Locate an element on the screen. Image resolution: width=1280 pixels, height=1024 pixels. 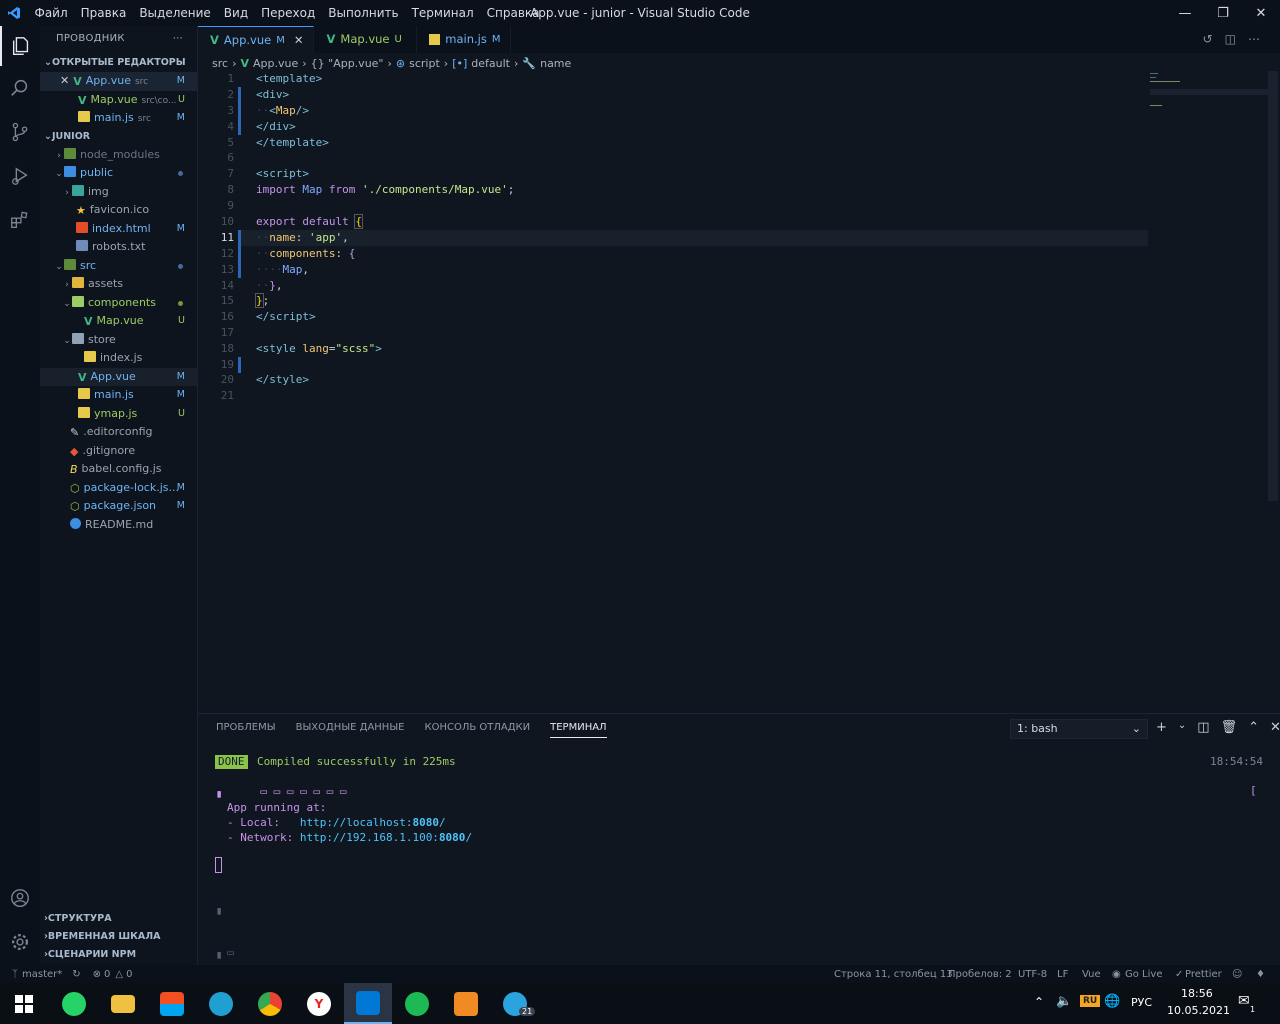
open-editors-section: ⌄ОТКРЫТЫЕ РЕДАКТОРЫ is located at coordinates (118, 63).